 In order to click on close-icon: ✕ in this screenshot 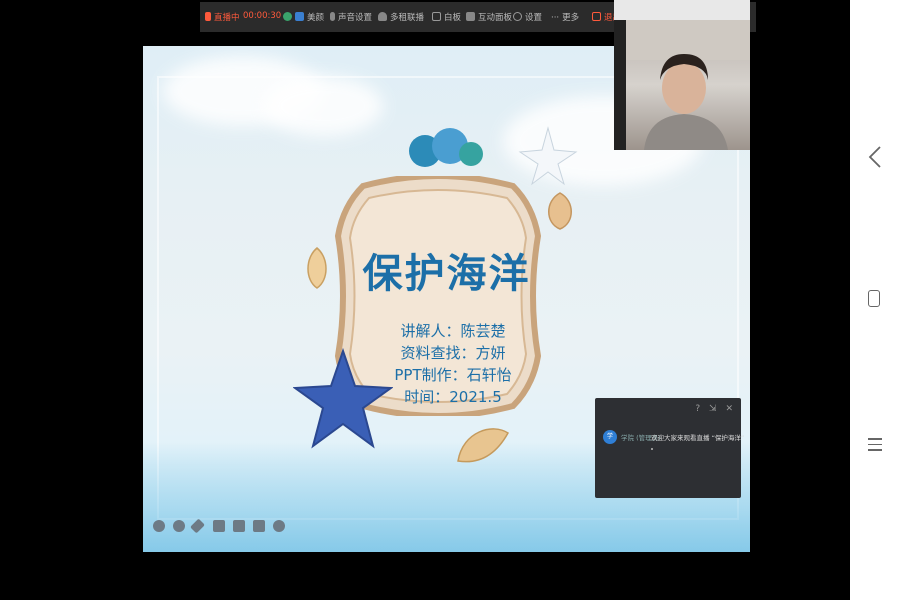, I will do `click(729, 409)`.